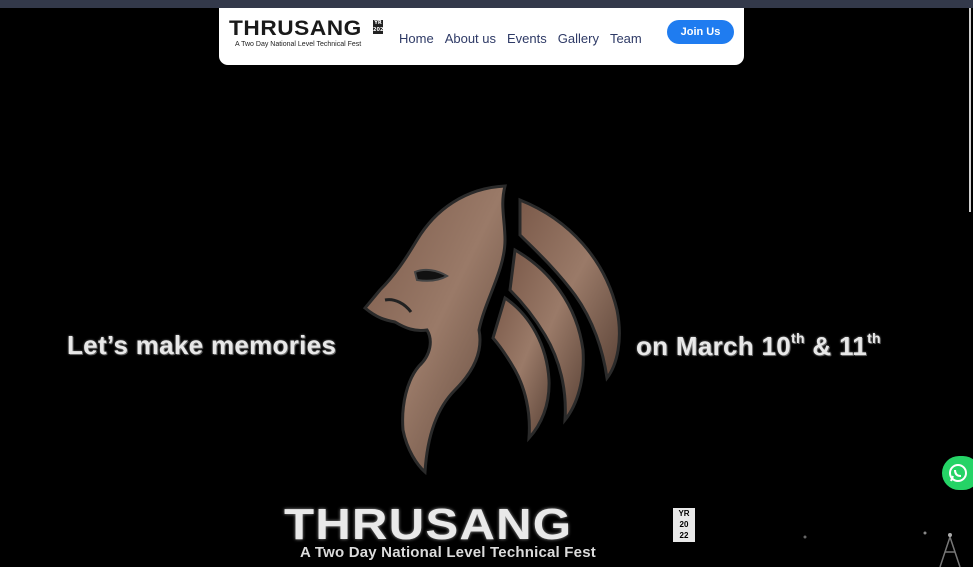 This screenshot has height=567, width=973. What do you see at coordinates (448, 552) in the screenshot?
I see `hero-subtitle: A Two Day National Level Technical Fest` at bounding box center [448, 552].